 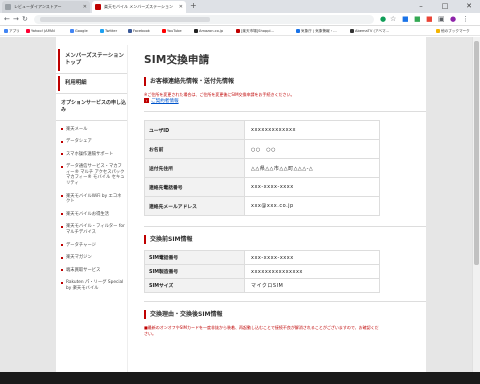 What do you see at coordinates (465, 19) in the screenshot?
I see `menu-icon: ⋮` at bounding box center [465, 19].